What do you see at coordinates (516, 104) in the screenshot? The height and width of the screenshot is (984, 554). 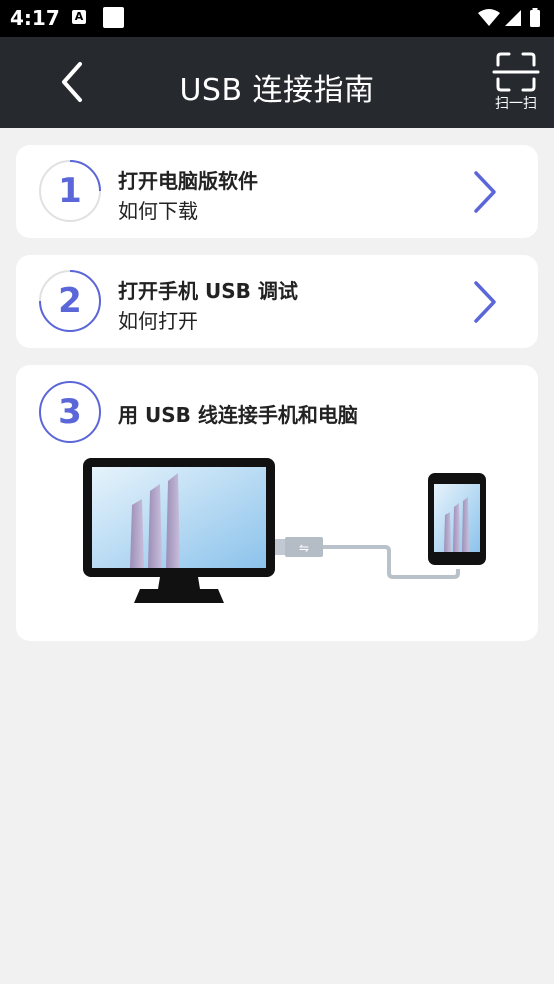 I see `scan-label: 扫一扫` at bounding box center [516, 104].